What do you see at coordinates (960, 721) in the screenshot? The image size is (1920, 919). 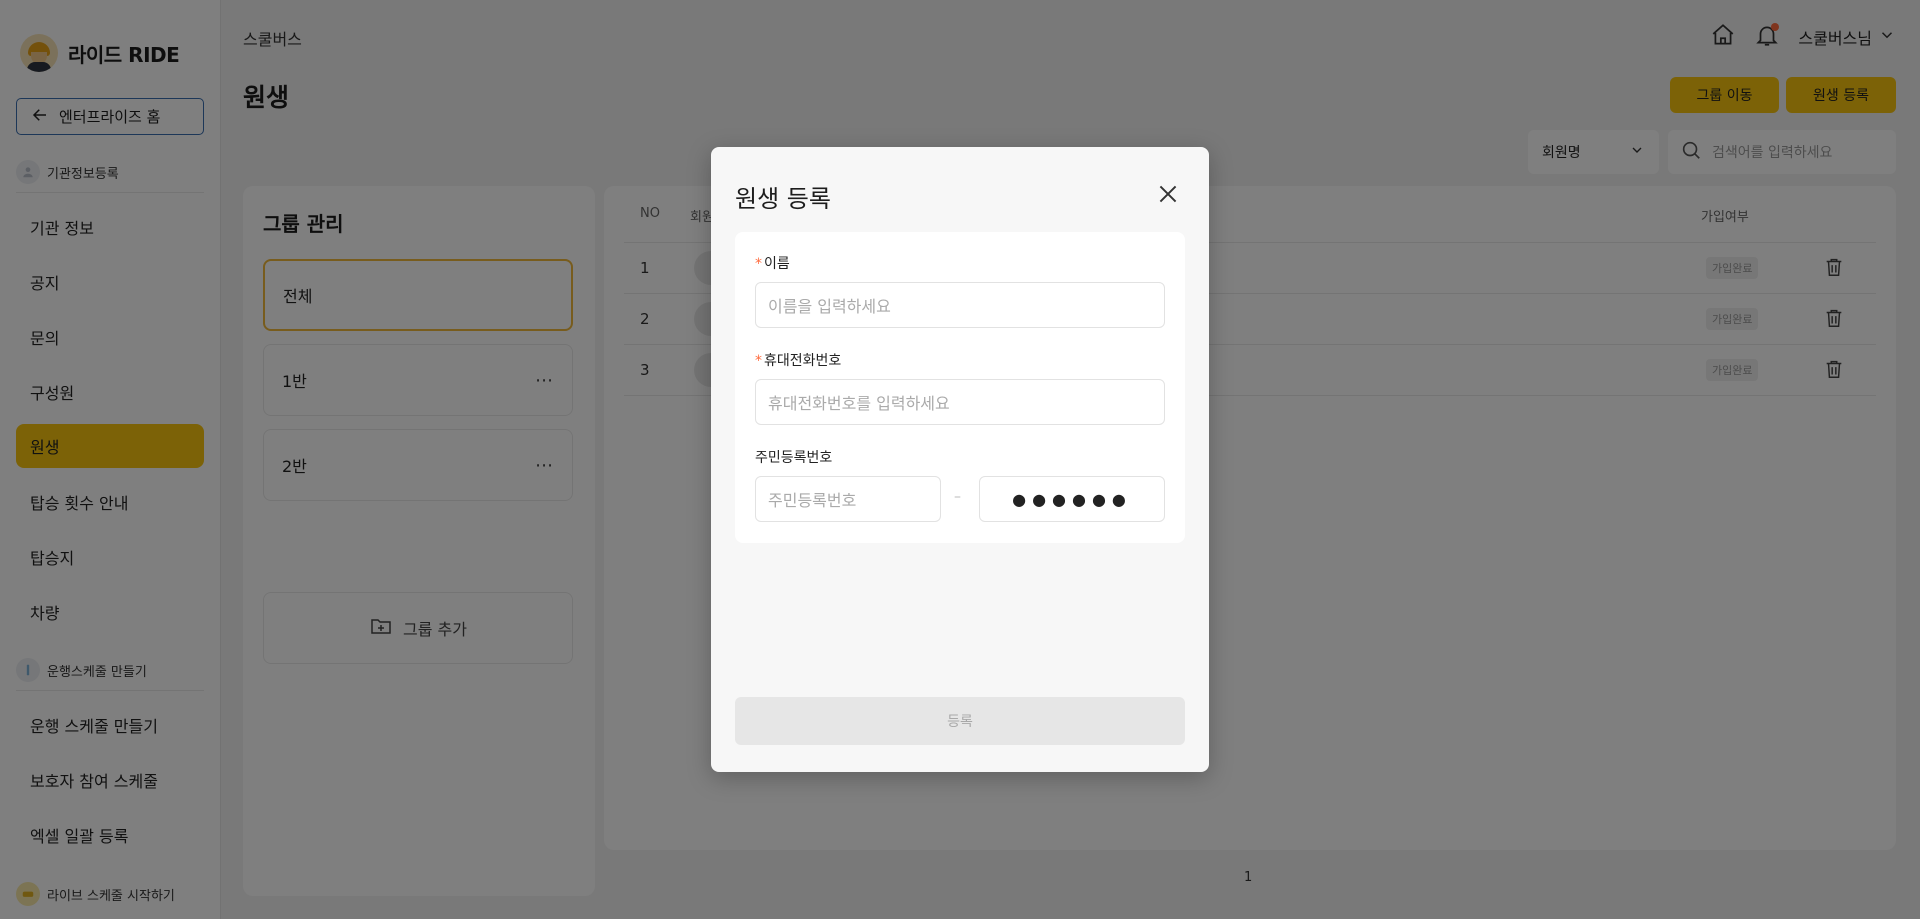 I see `submit-button: 등록` at bounding box center [960, 721].